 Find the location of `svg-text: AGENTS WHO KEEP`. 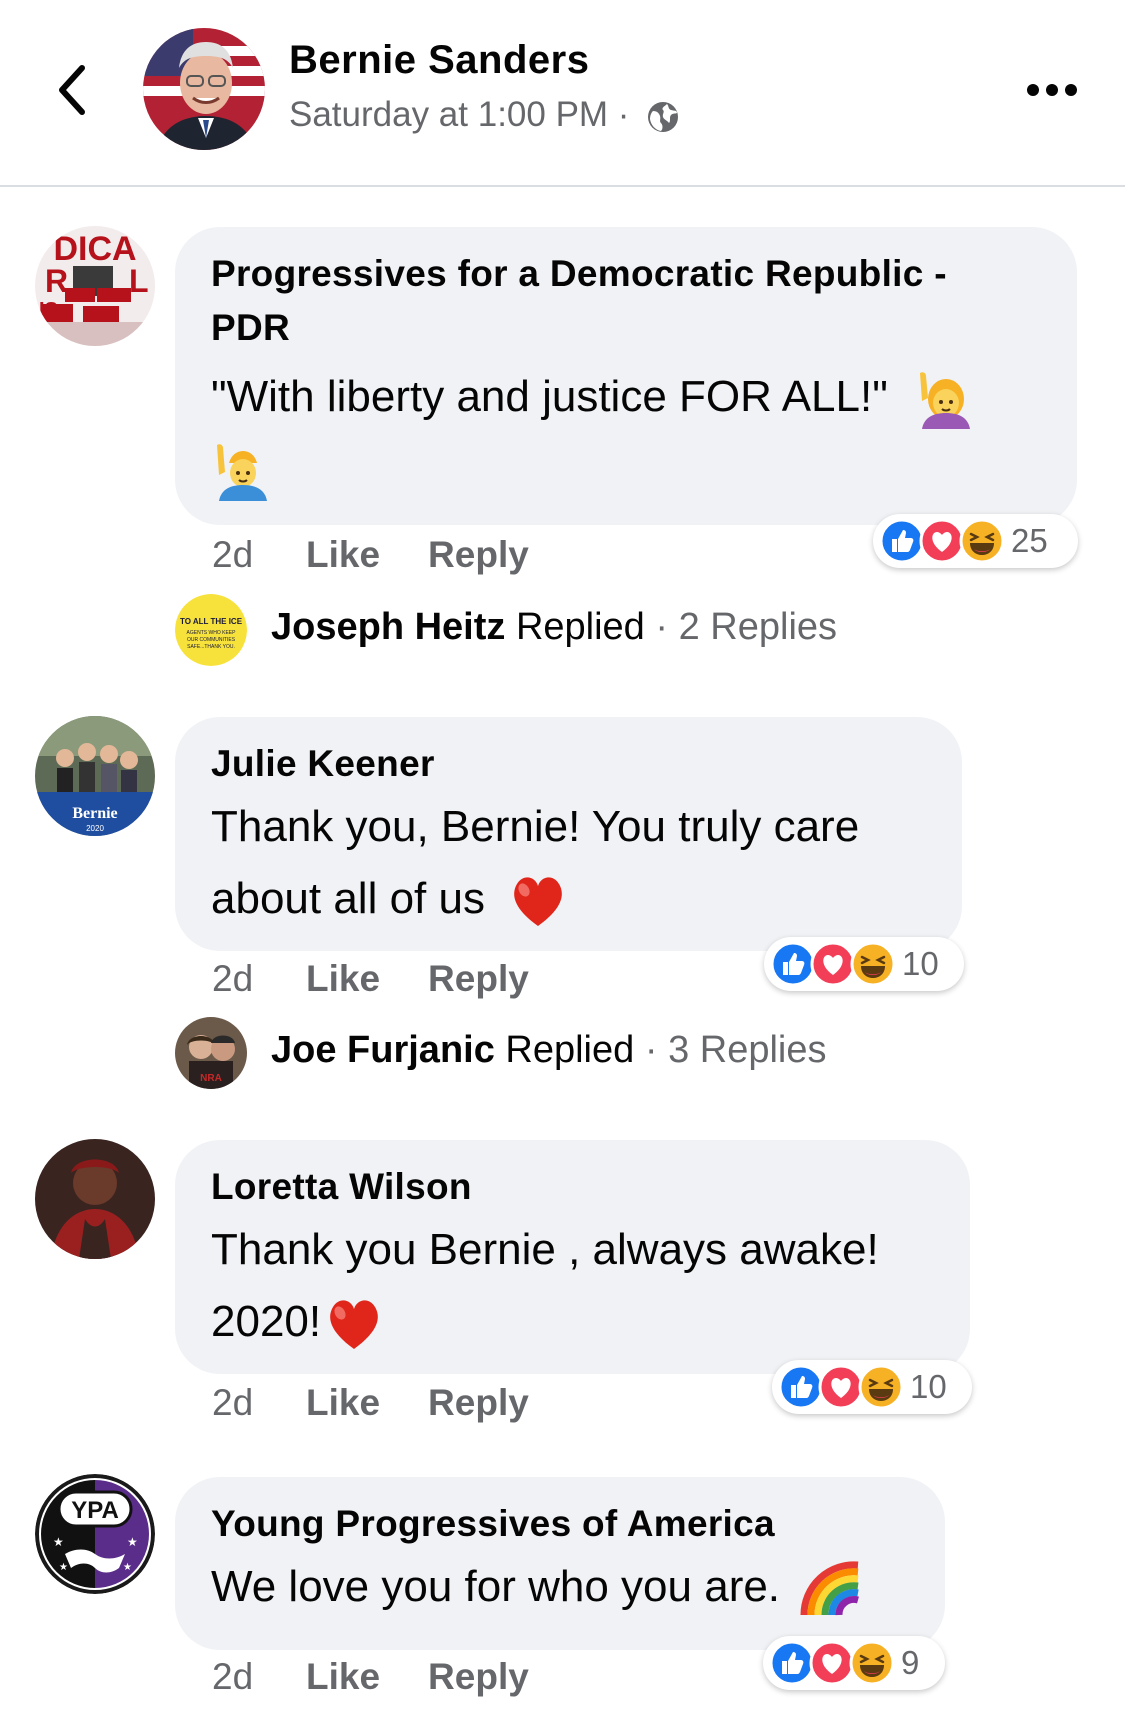

svg-text: AGENTS WHO KEEP is located at coordinates (212, 633).